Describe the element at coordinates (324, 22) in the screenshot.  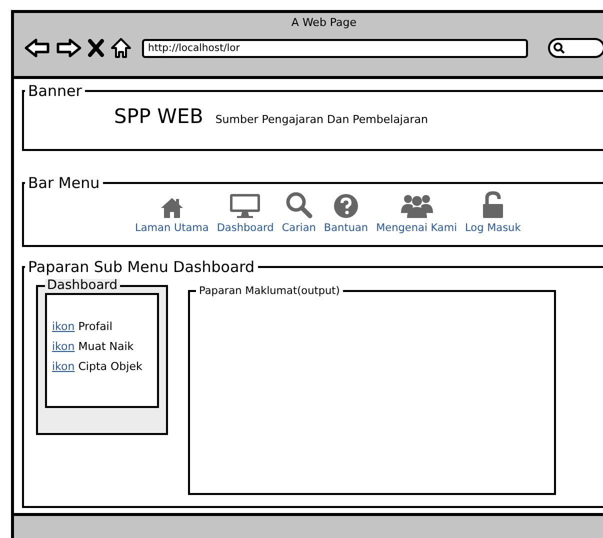
I see `window-title: A Web Page` at that location.